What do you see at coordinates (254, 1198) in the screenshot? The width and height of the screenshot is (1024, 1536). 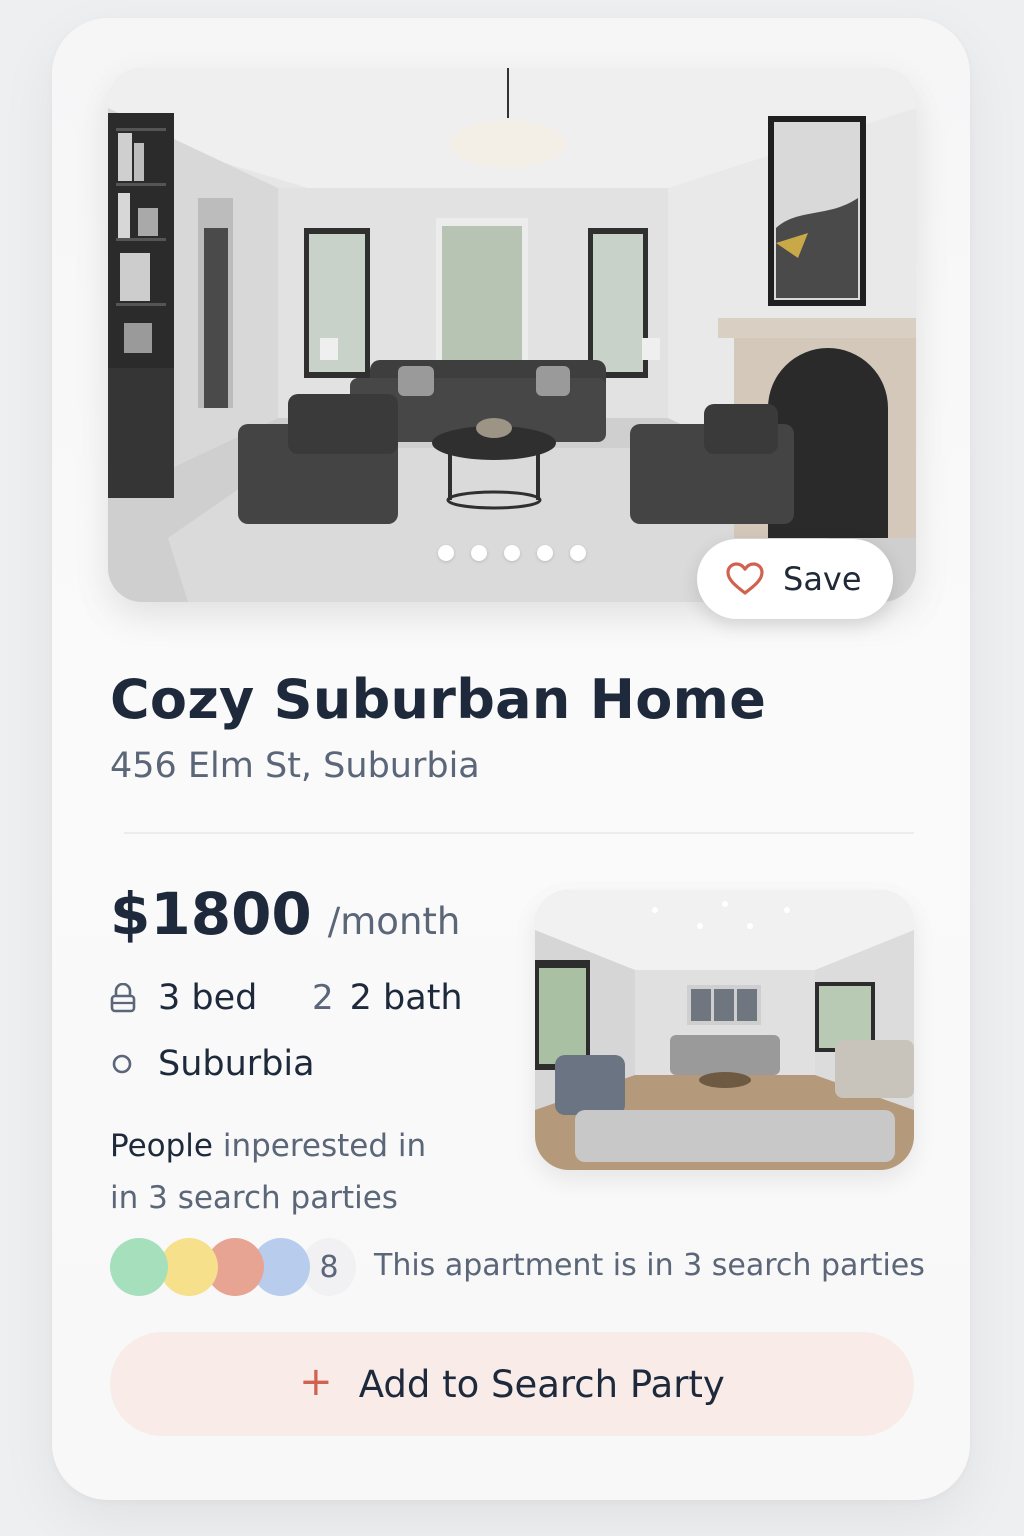 I see `interest-line2: in 3 search parties` at bounding box center [254, 1198].